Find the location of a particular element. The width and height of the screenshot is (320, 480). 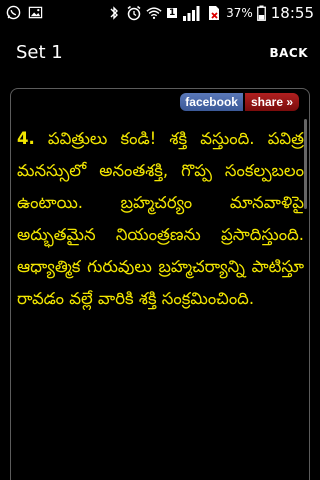

scrollbar-thumb is located at coordinates (305, 164).